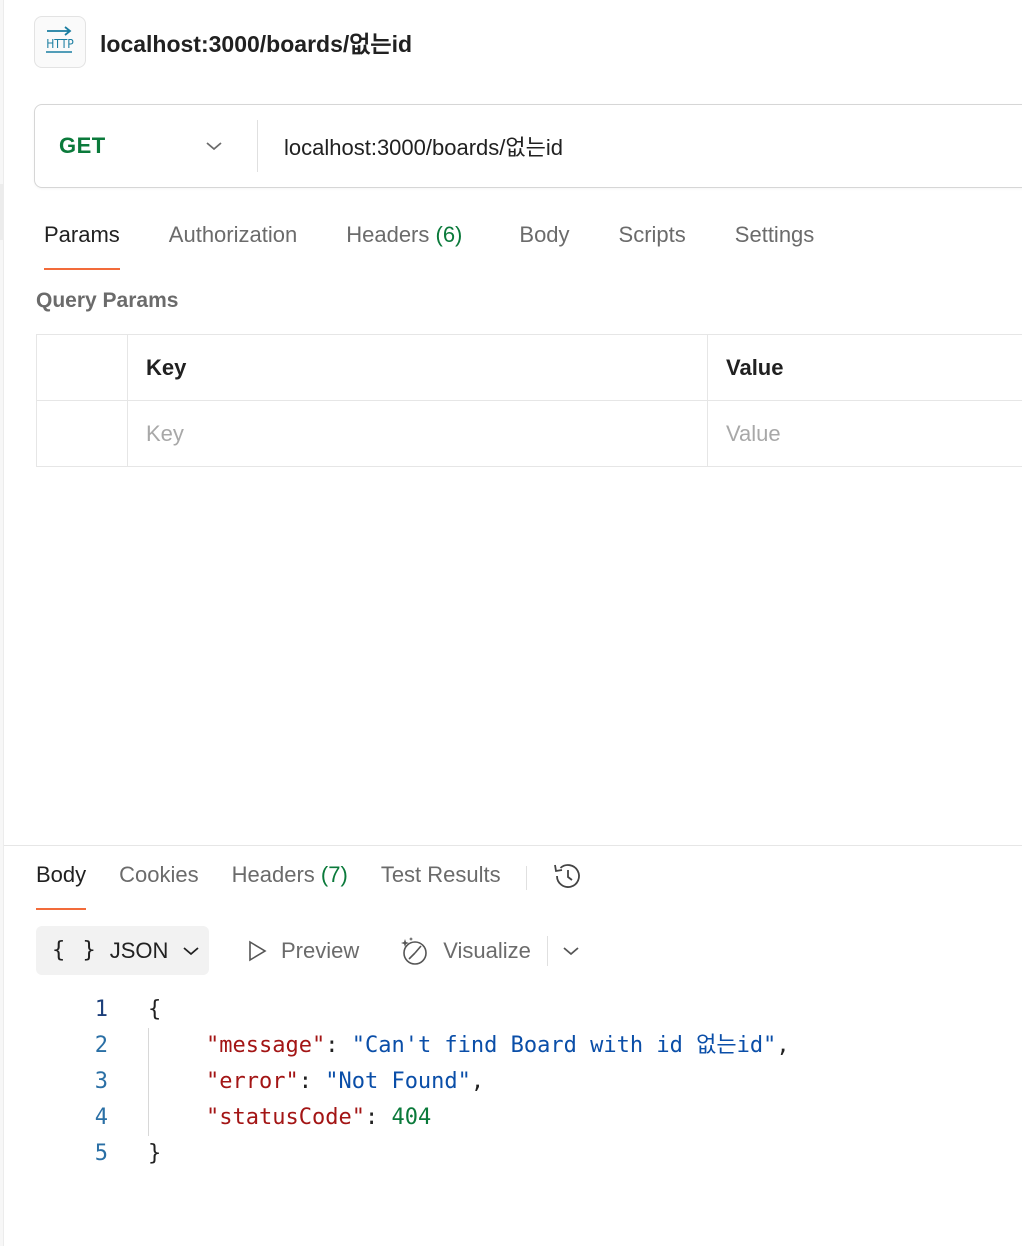 This screenshot has height=1246, width=1022. I want to click on response-format-bar: { } JSON Preview Visualize, so click(308, 950).